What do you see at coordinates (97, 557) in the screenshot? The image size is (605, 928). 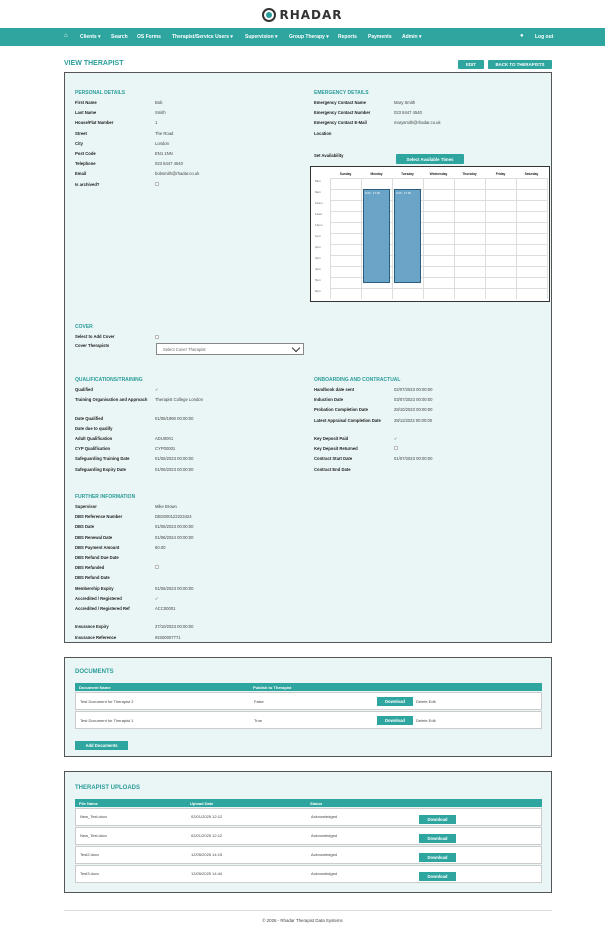 I see `further-label: DBS Refund Due Date` at bounding box center [97, 557].